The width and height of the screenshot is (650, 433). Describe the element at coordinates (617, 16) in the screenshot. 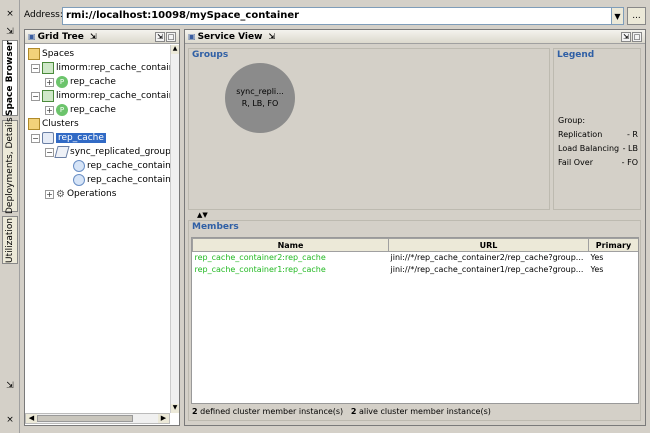

I see `address-dropdown-button: ▼` at that location.